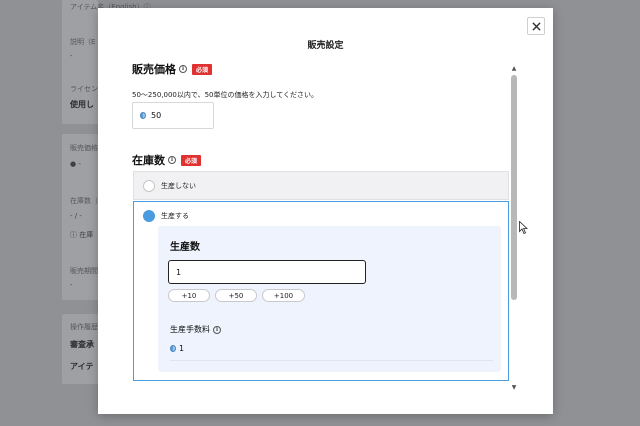 The width and height of the screenshot is (640, 426). What do you see at coordinates (149, 185) in the screenshot?
I see `radio-no-production` at bounding box center [149, 185].